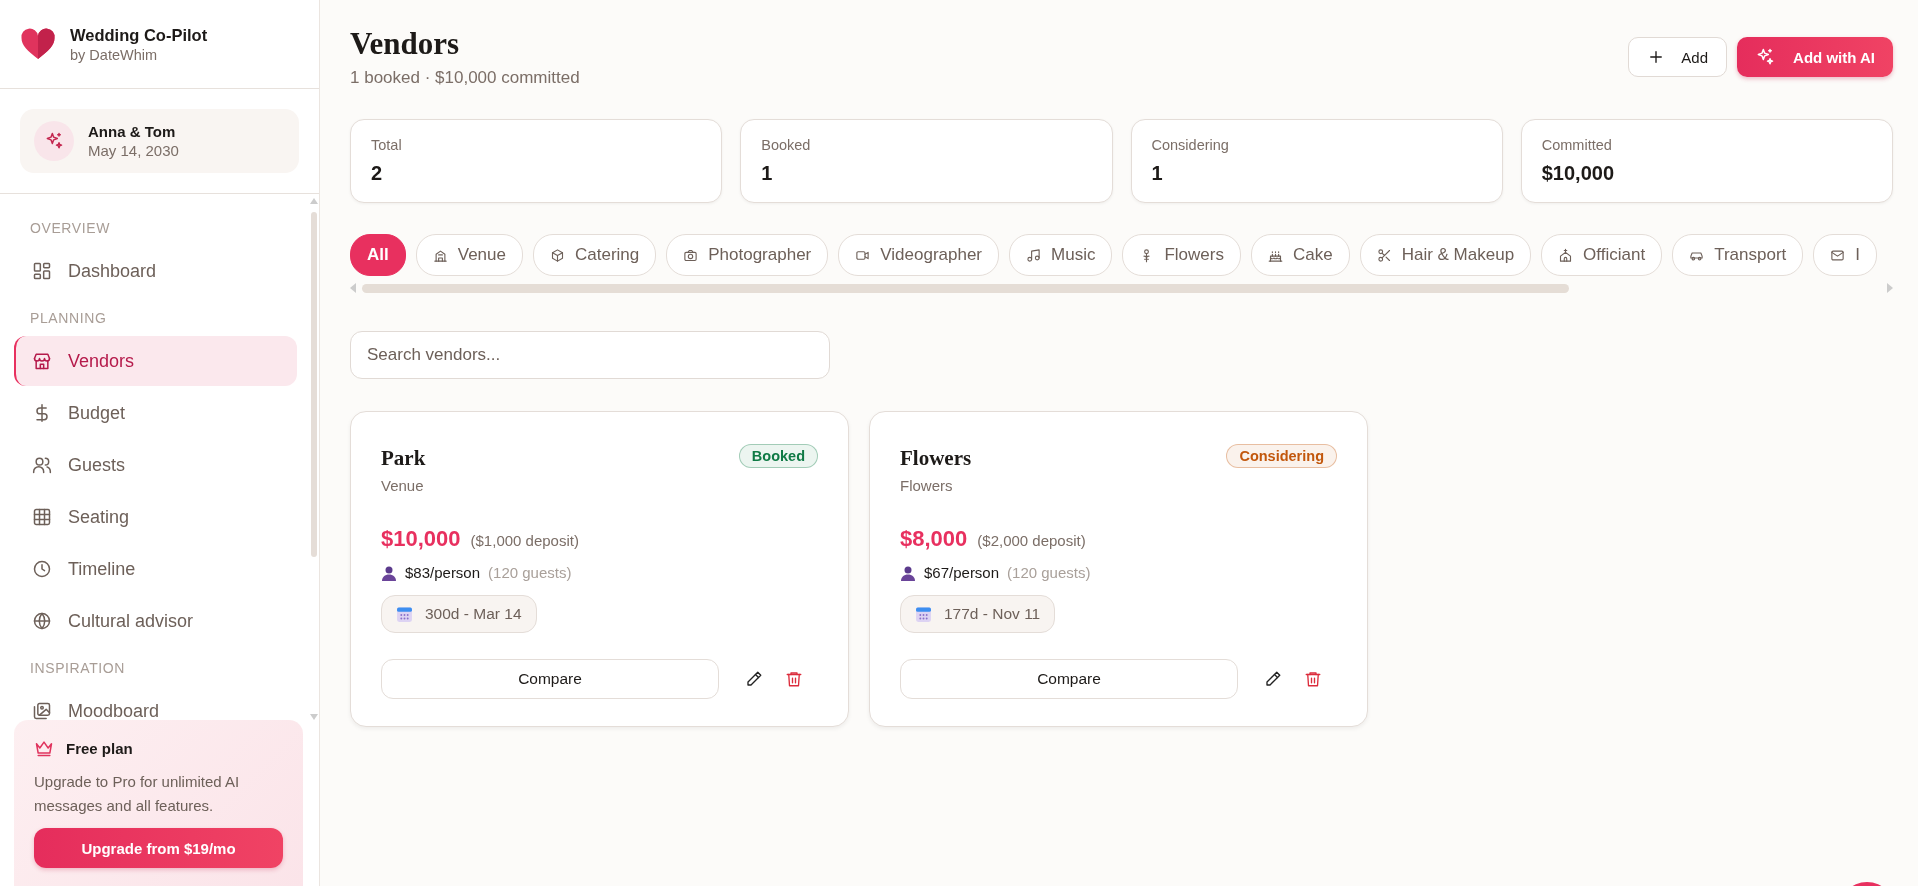 The height and width of the screenshot is (886, 1918). Describe the element at coordinates (70, 228) in the screenshot. I see `nav-section-label: OVERVIEW` at that location.